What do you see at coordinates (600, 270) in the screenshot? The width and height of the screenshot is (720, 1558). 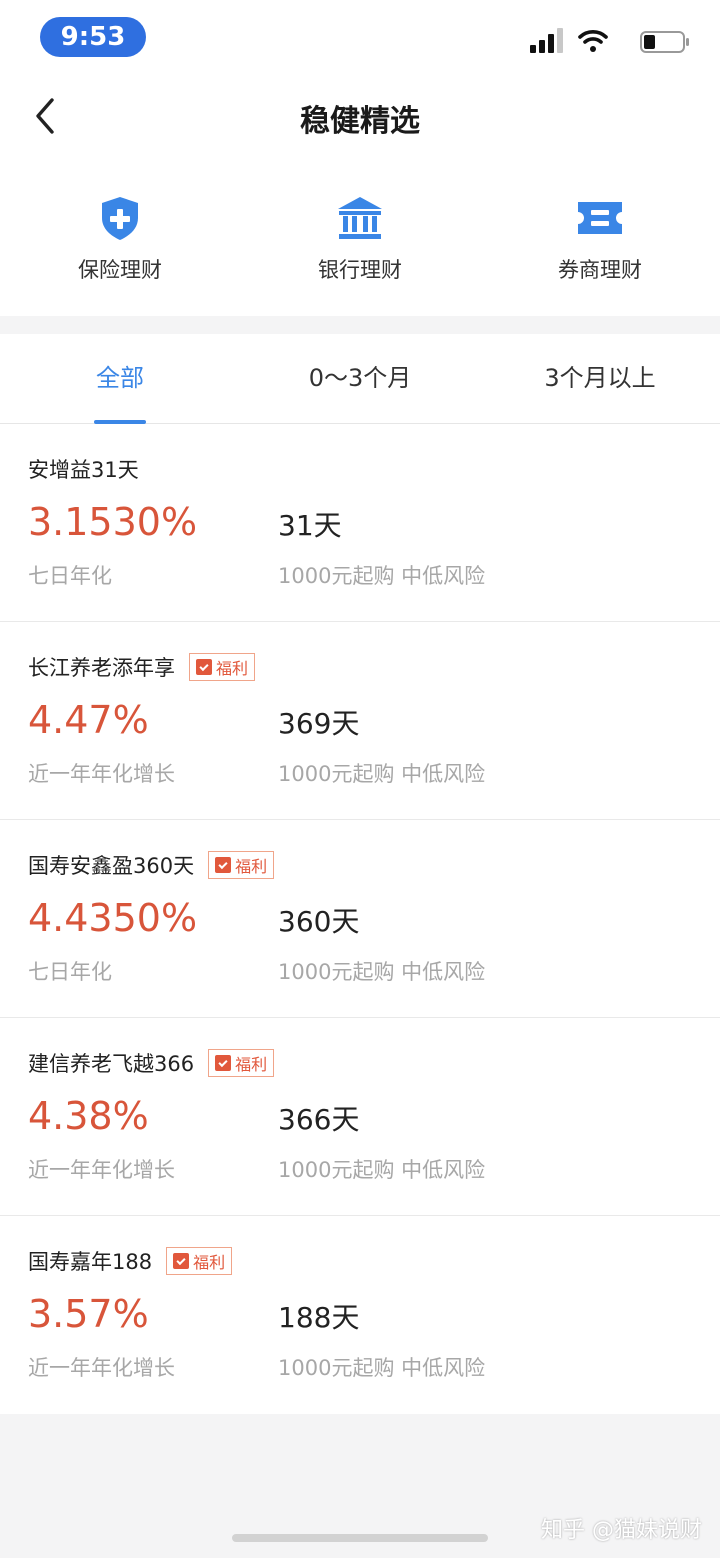 I see `category-label: 券商理财` at bounding box center [600, 270].